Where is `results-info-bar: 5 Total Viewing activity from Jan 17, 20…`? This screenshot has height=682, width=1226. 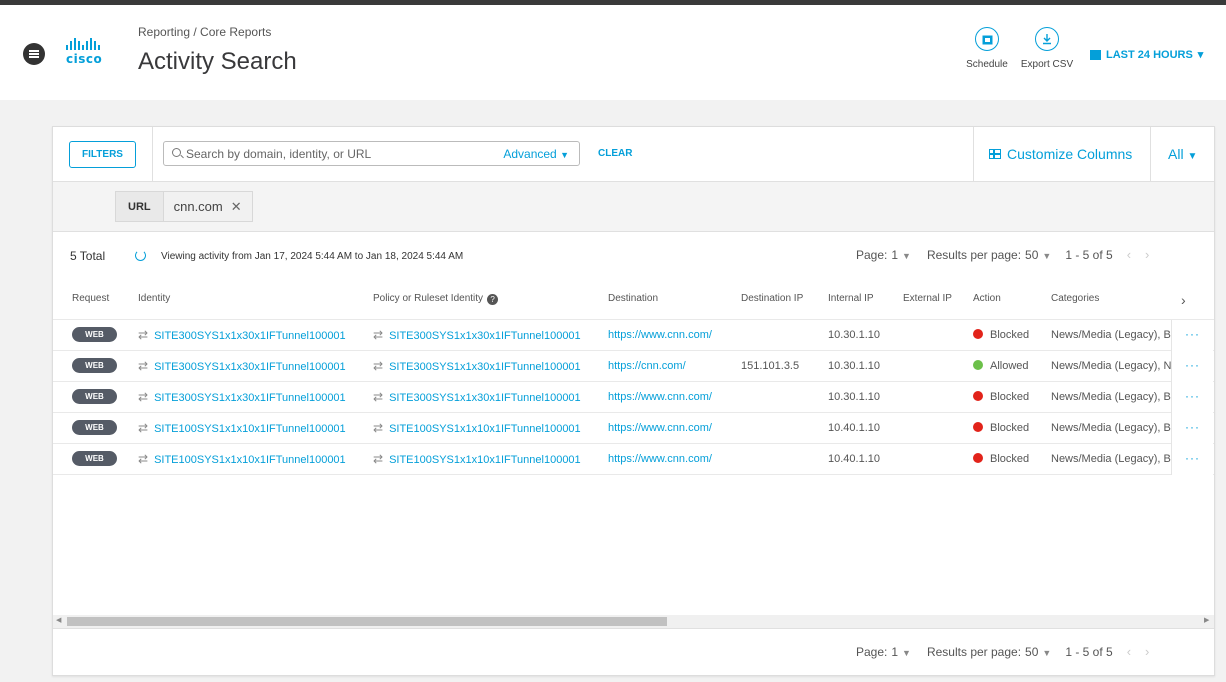 results-info-bar: 5 Total Viewing activity from Jan 17, 20… is located at coordinates (633, 256).